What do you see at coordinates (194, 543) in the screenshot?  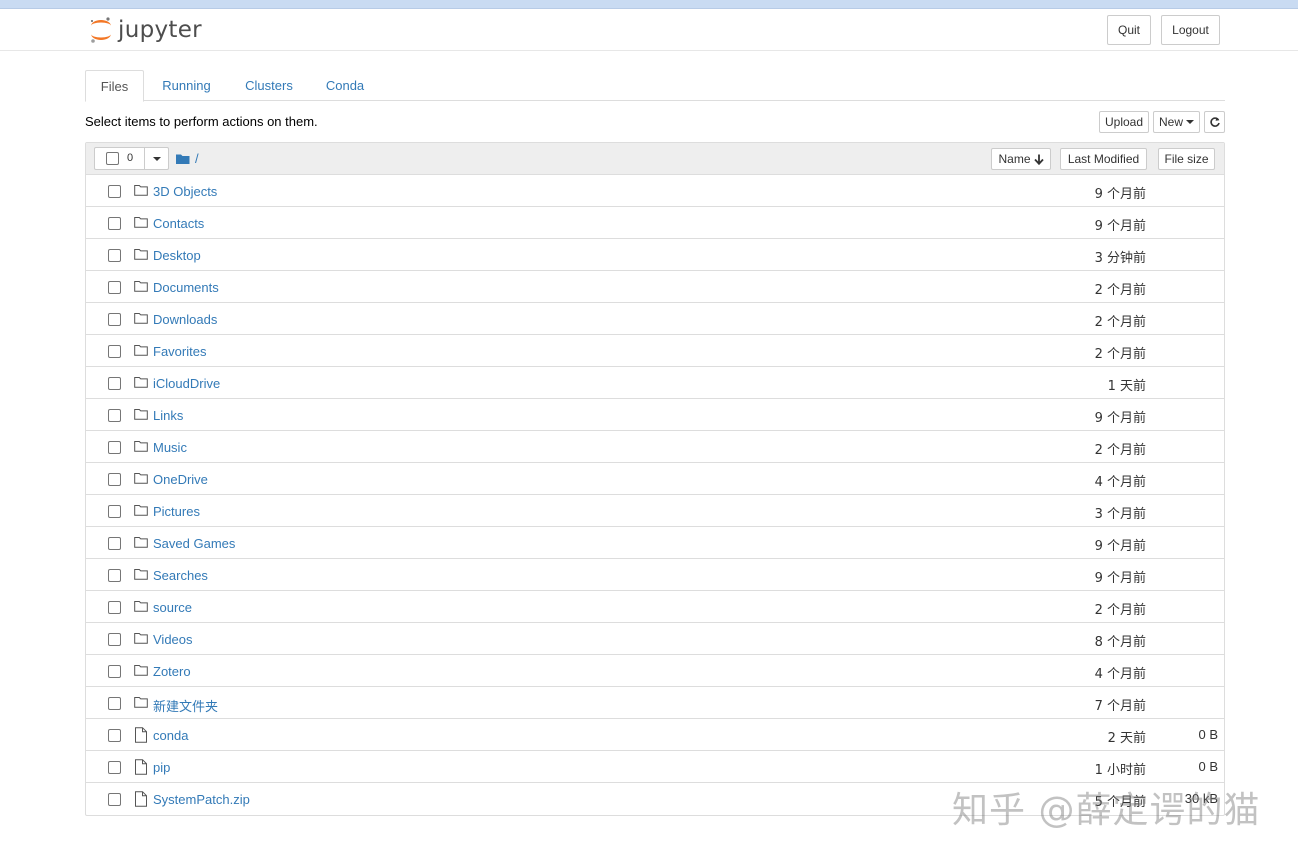 I see `item-name-link: Saved Games` at bounding box center [194, 543].